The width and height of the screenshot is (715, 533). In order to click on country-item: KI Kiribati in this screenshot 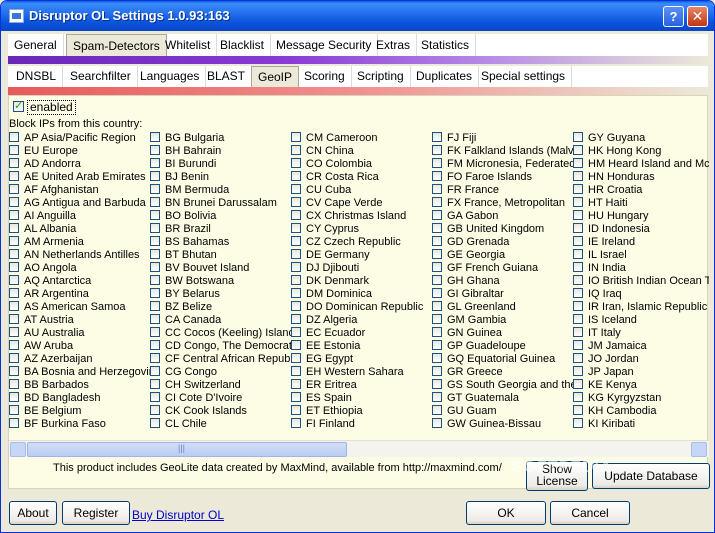, I will do `click(641, 424)`.